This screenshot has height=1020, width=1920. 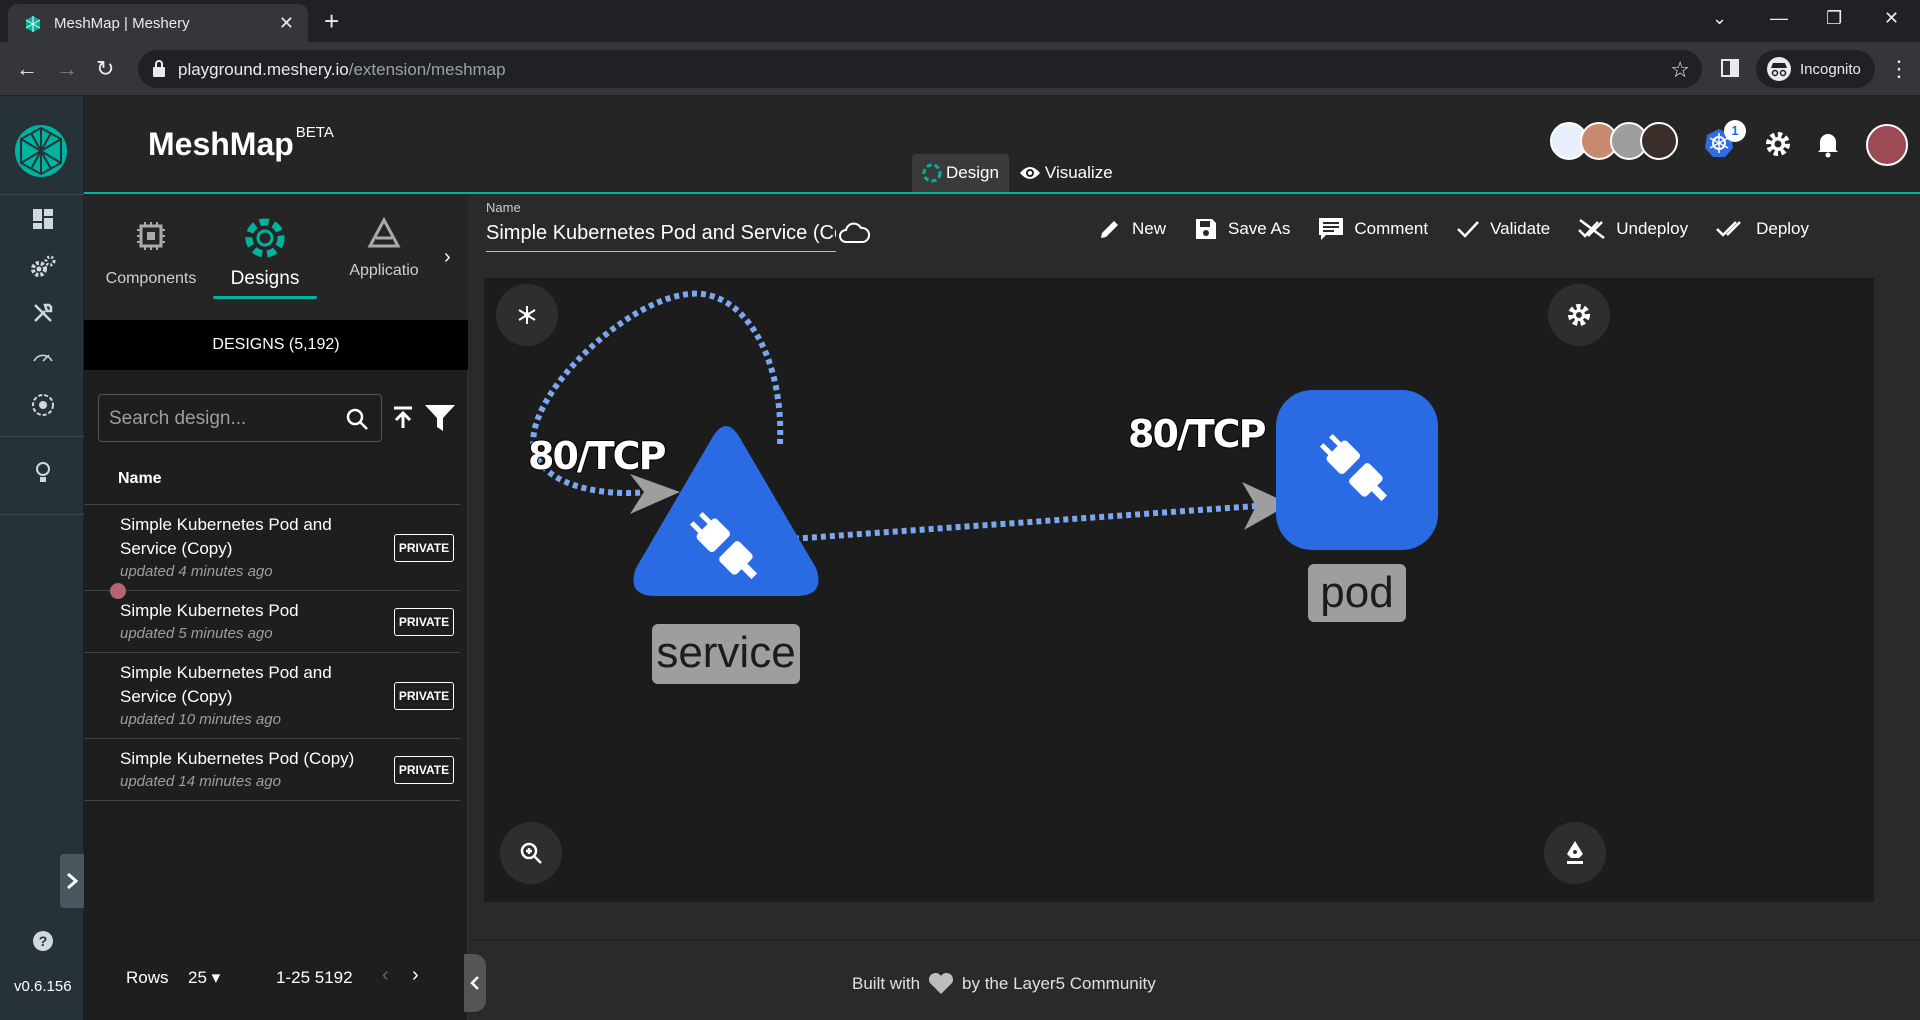 I want to click on incognito-indicator: Incognito, so click(x=1815, y=69).